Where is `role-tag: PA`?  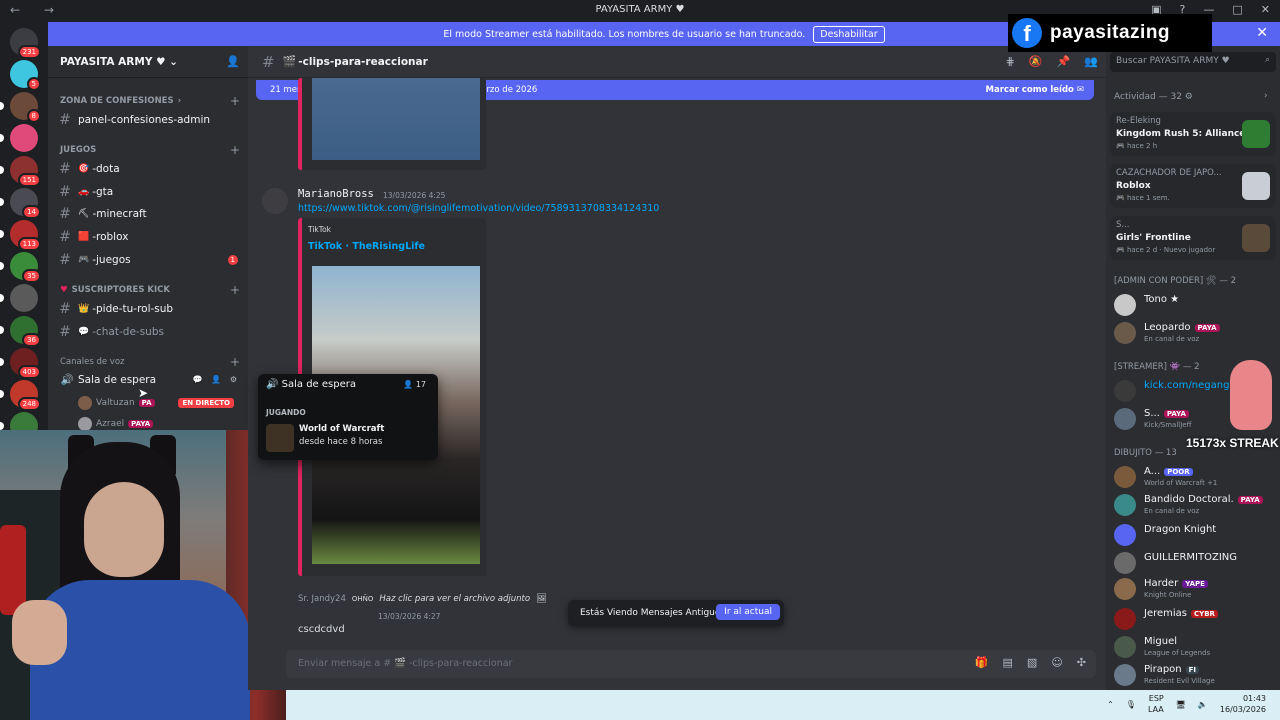
role-tag: PA is located at coordinates (146, 403).